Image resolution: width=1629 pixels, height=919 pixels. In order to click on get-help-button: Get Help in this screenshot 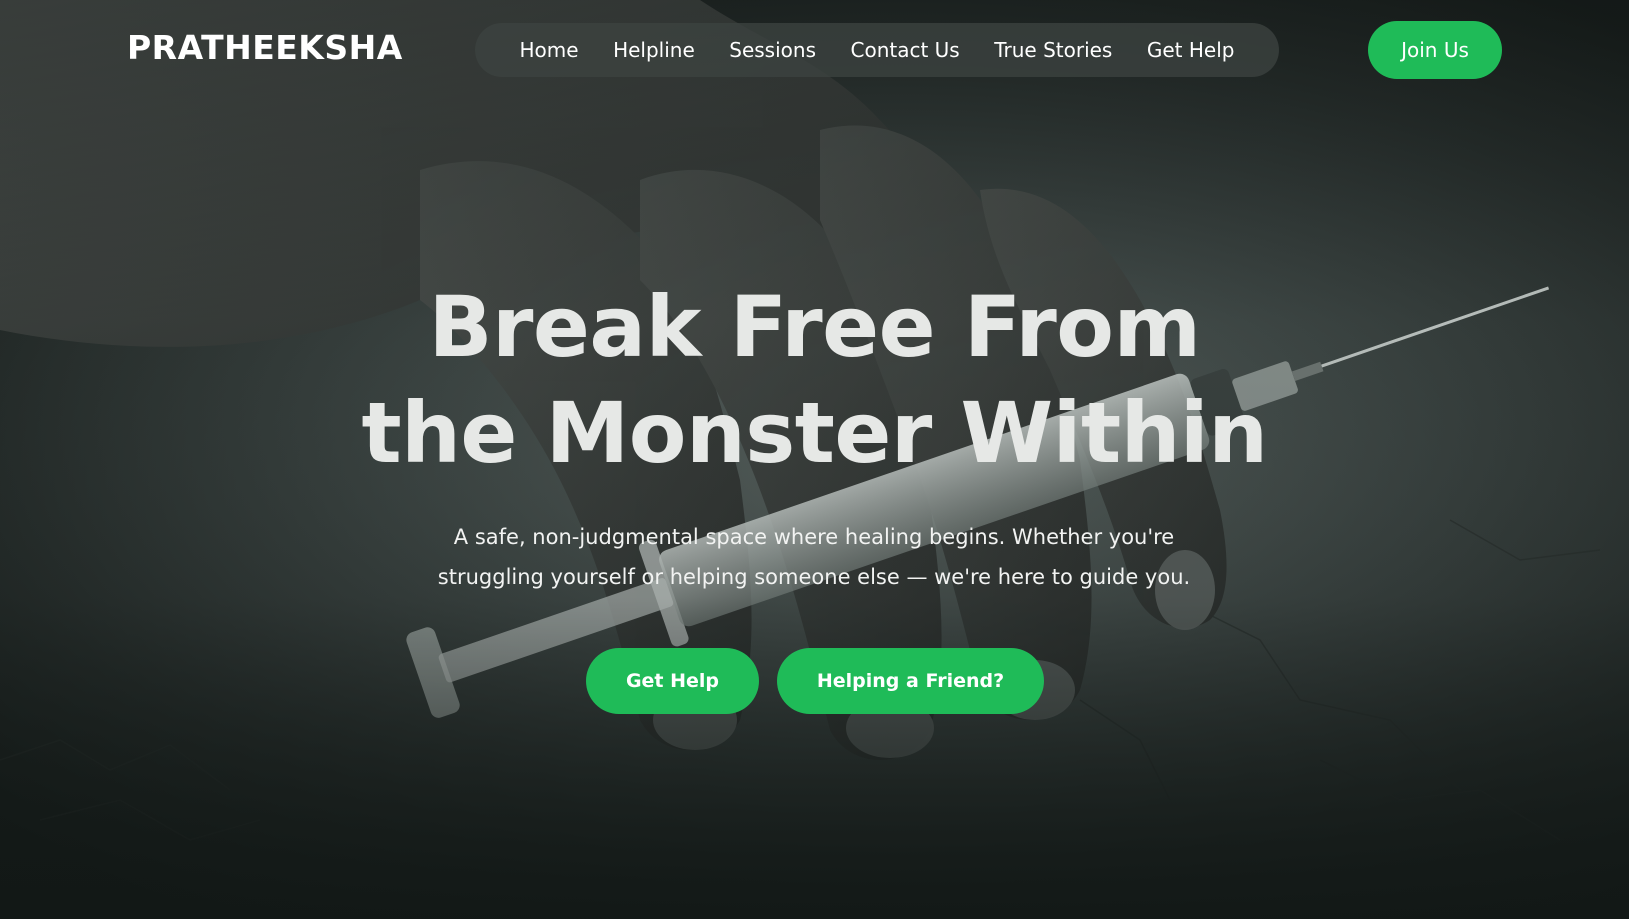, I will do `click(672, 681)`.